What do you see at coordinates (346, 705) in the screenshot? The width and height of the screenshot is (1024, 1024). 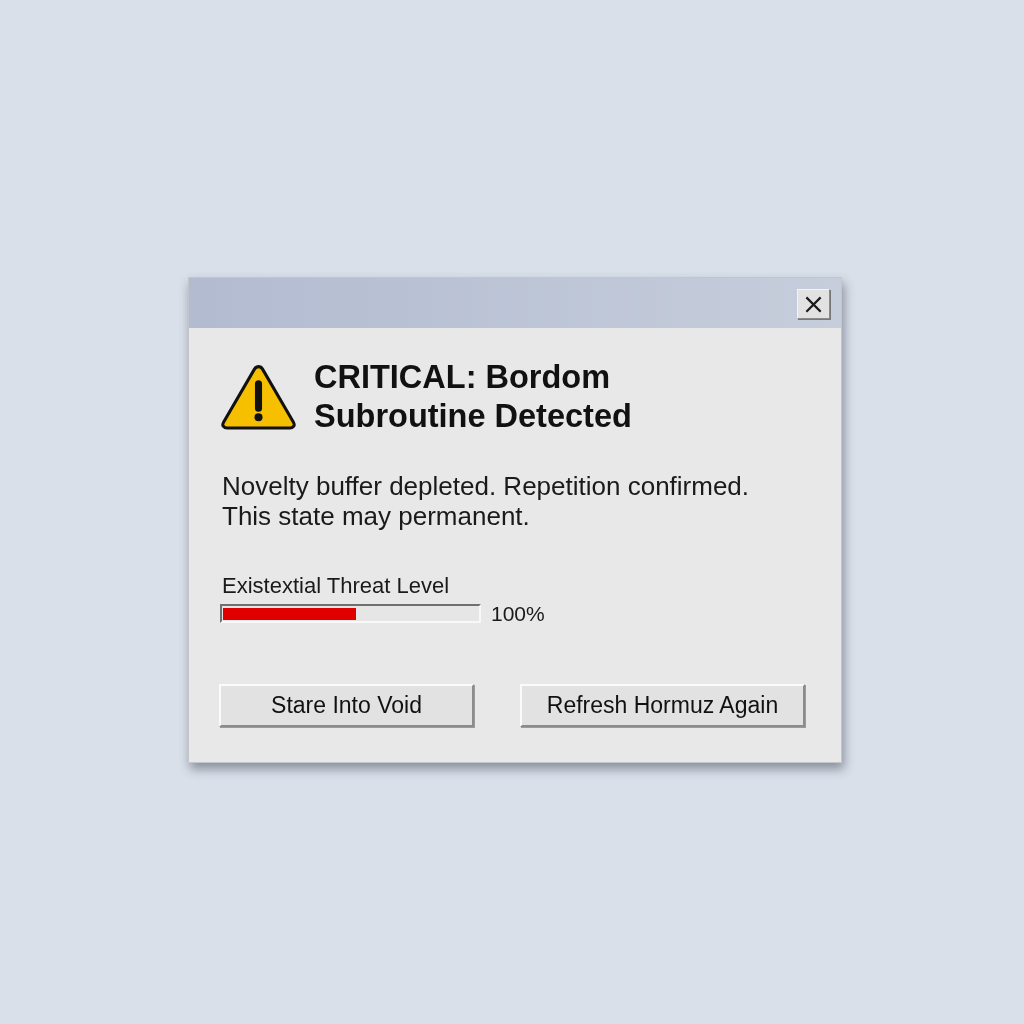 I see `dialog-button: Stare Into Void` at bounding box center [346, 705].